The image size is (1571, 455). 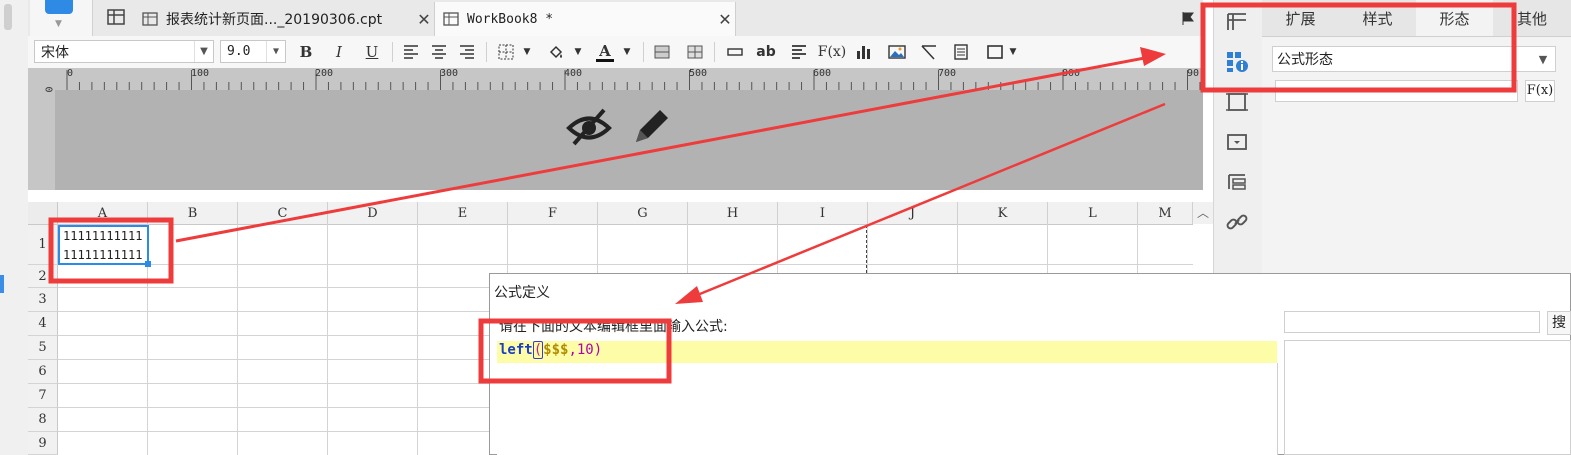 I want to click on scroll-up-button: ︿, so click(x=1203, y=213).